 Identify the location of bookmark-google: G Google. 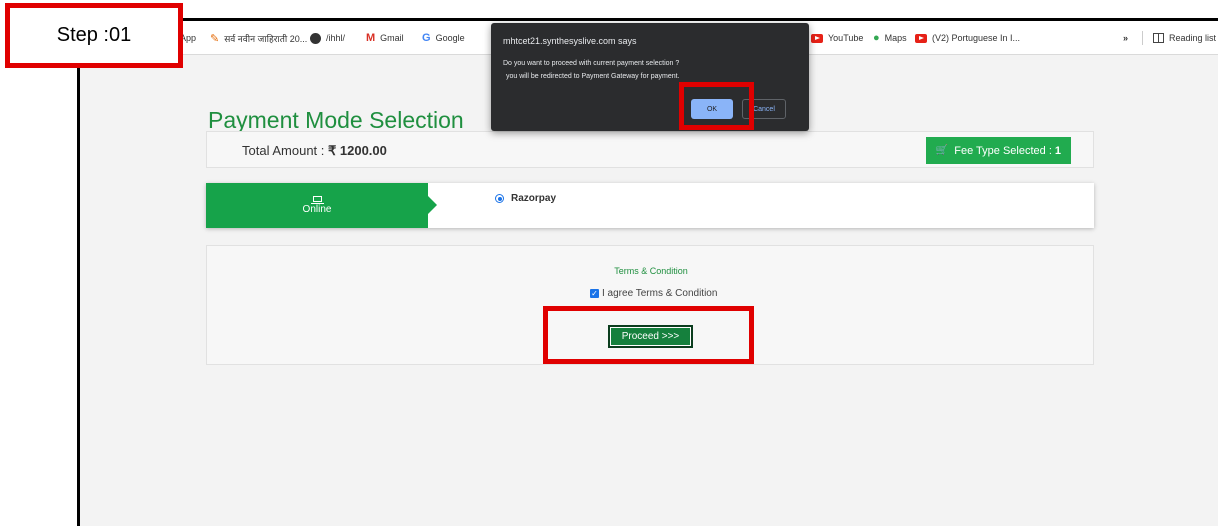
(443, 38).